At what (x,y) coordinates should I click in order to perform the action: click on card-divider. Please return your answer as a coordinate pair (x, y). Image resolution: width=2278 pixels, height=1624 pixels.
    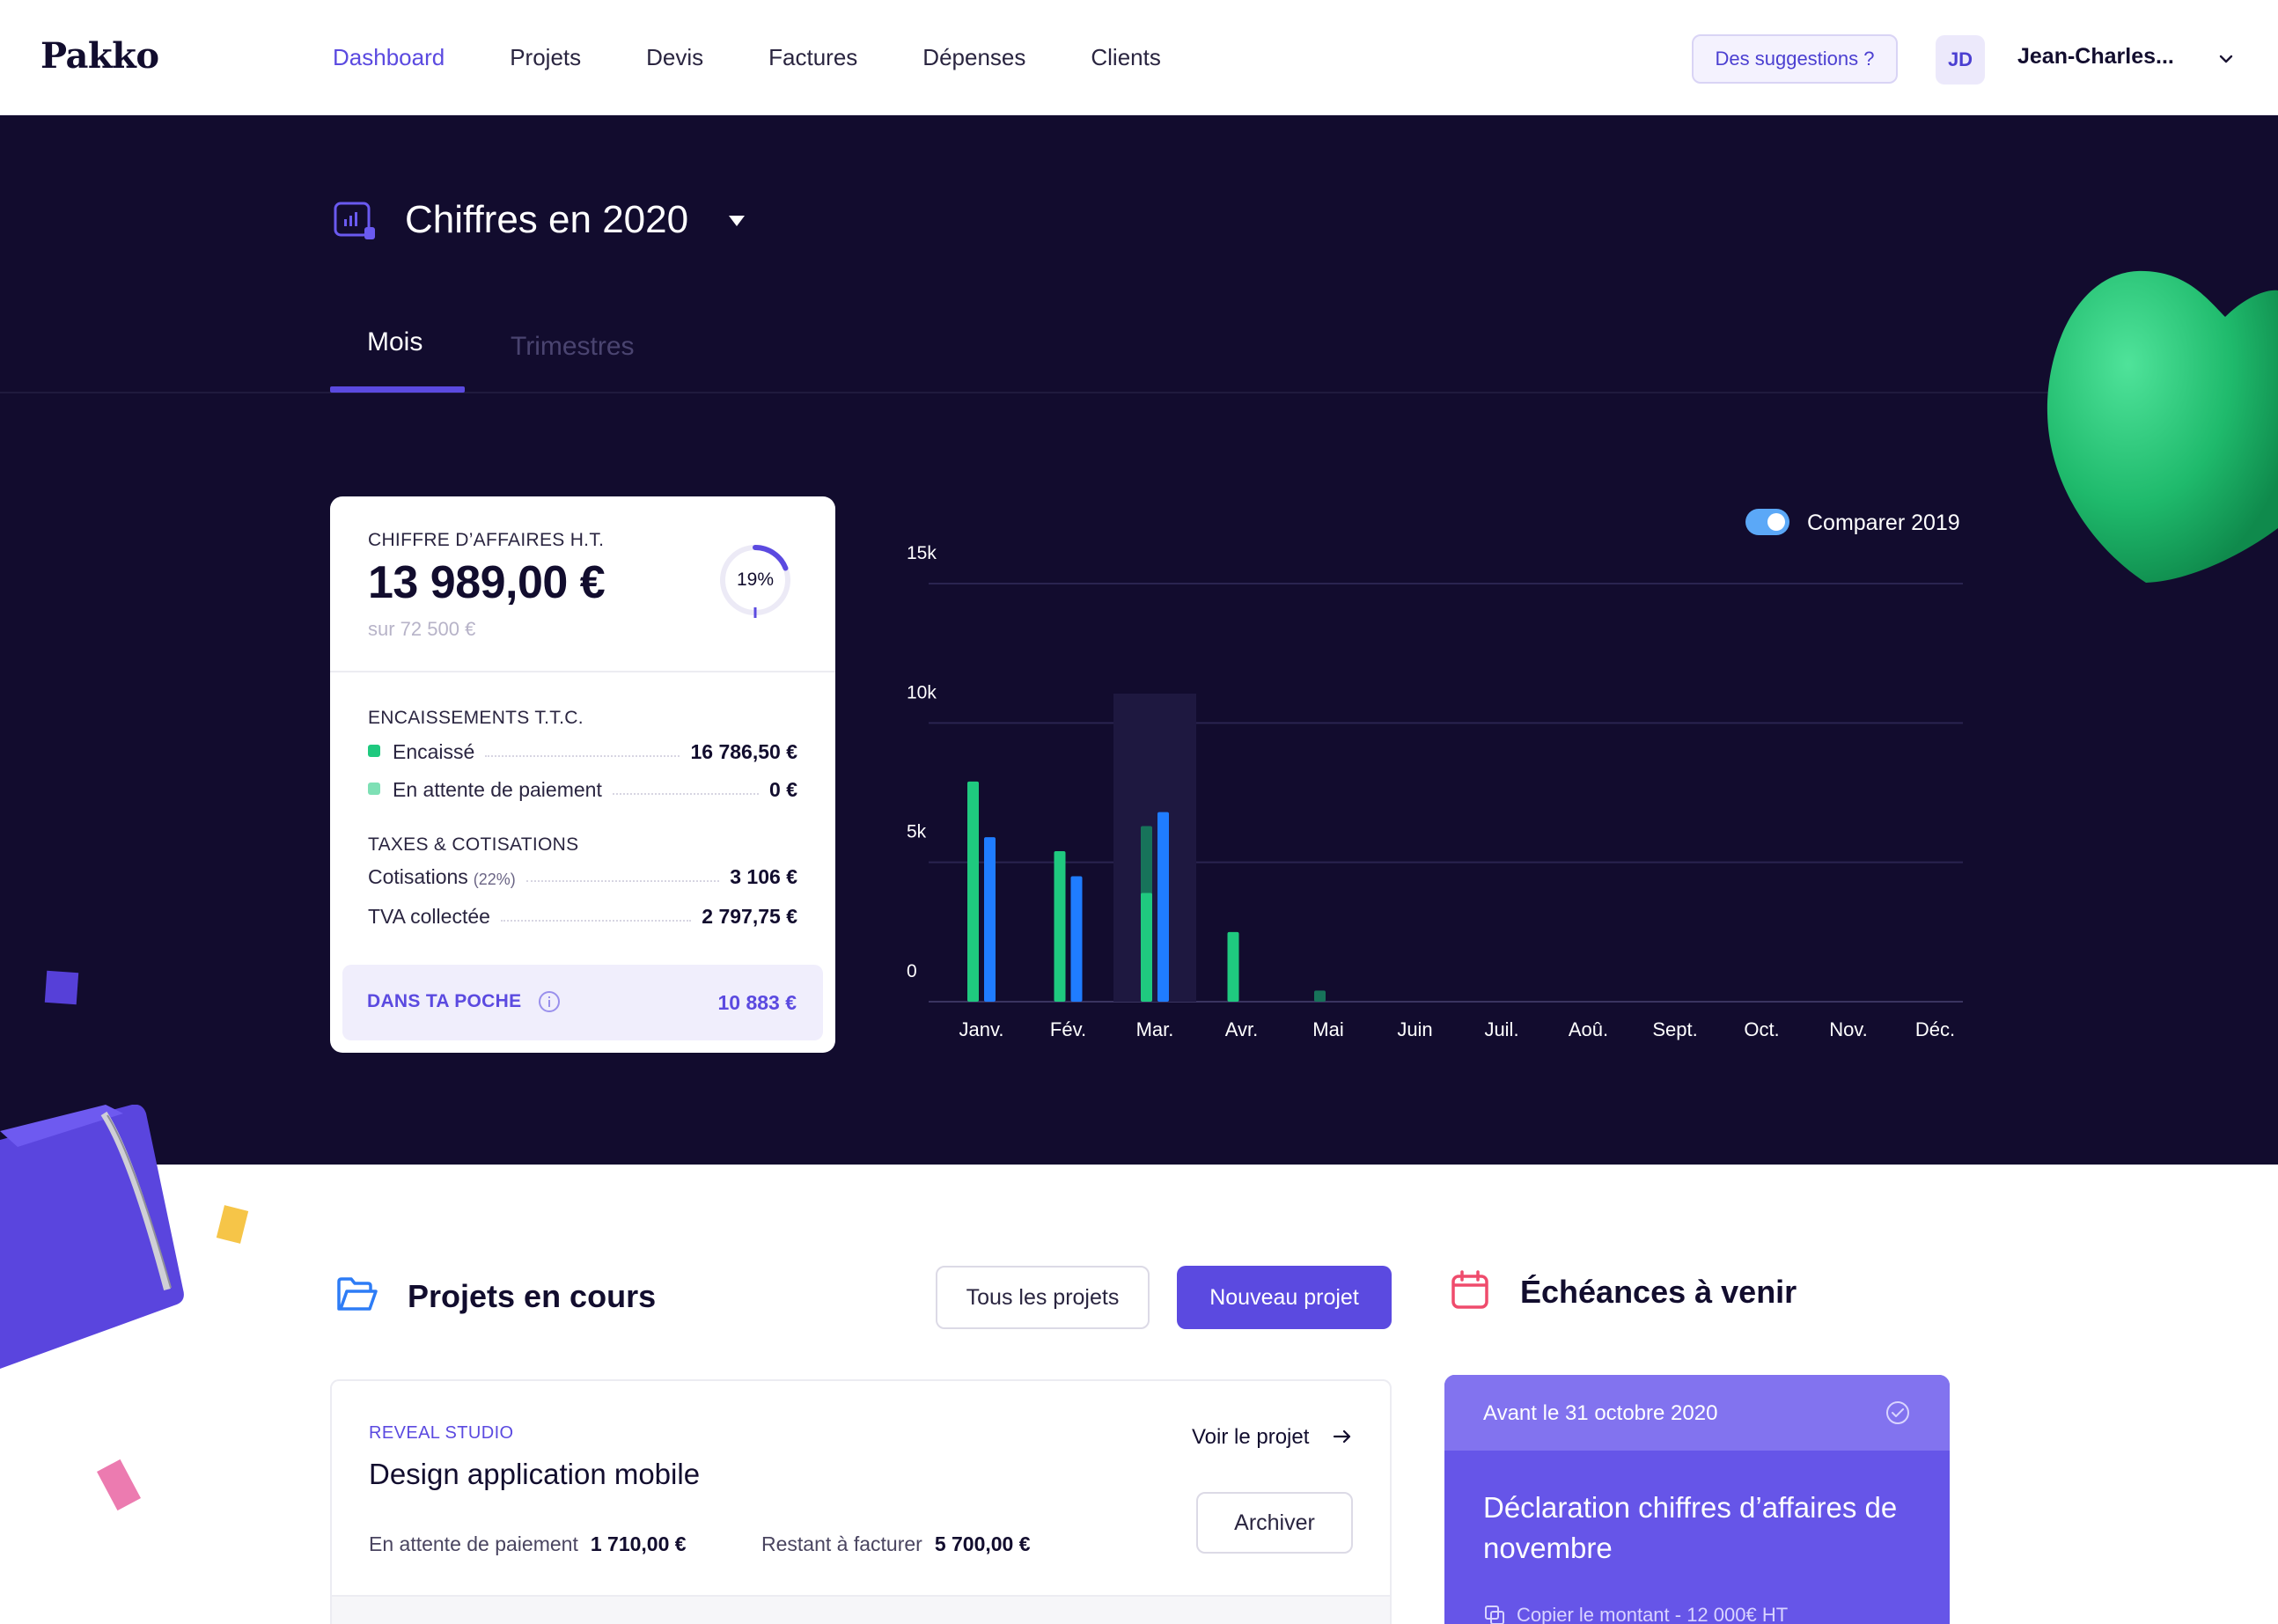
    Looking at the image, I should click on (582, 671).